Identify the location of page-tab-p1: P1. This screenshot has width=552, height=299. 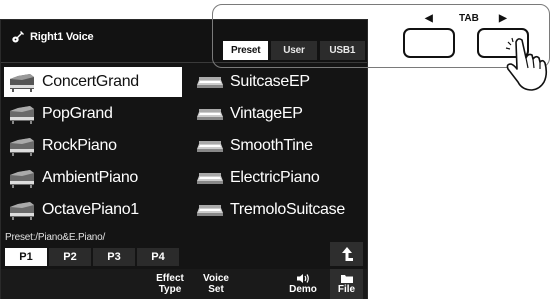
(26, 257).